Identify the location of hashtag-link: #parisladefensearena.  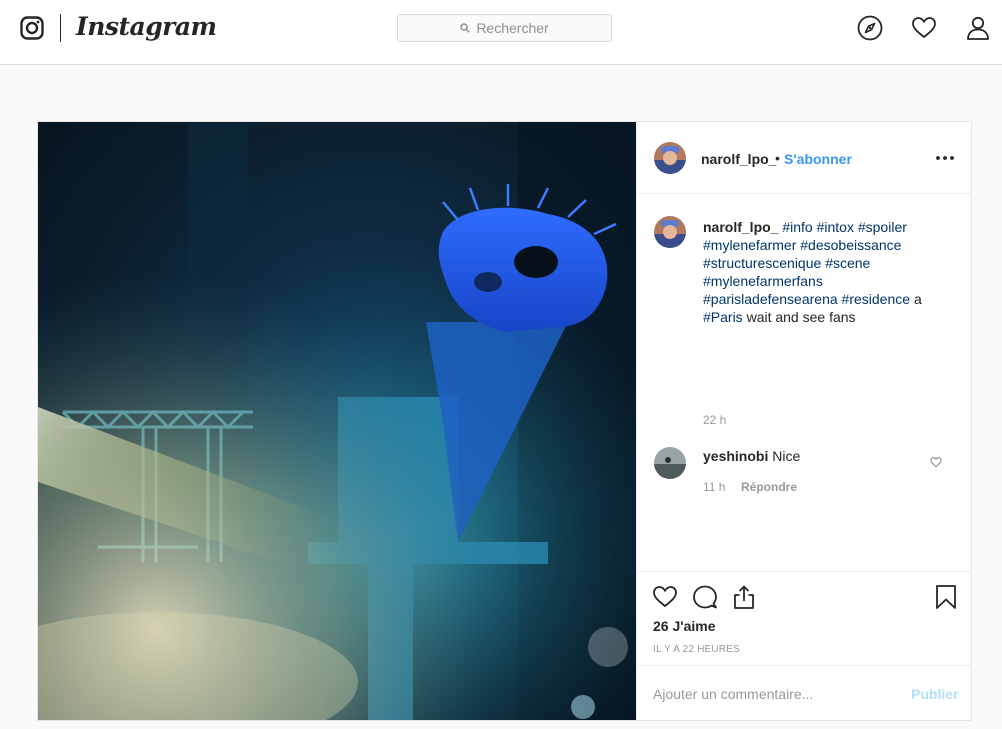
(770, 299).